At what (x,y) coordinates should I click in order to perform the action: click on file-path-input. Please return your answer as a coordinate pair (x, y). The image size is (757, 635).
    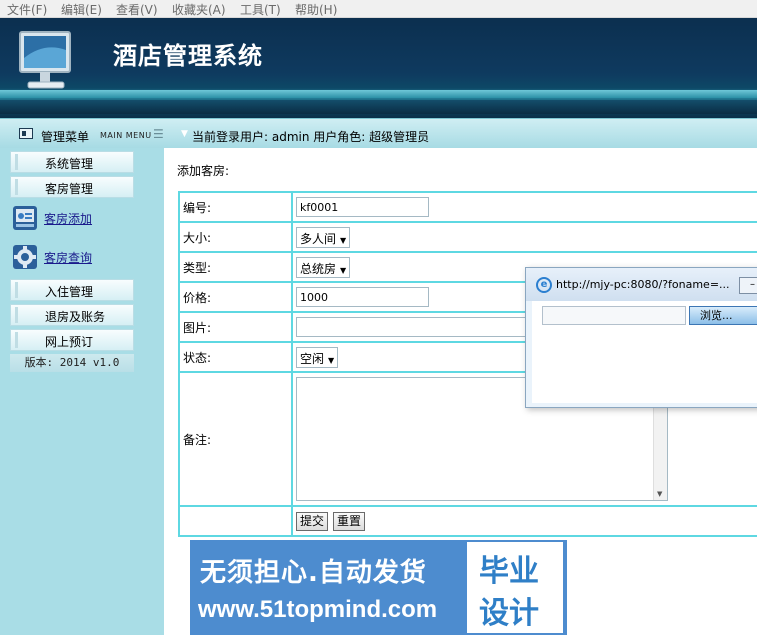
    Looking at the image, I should click on (614, 315).